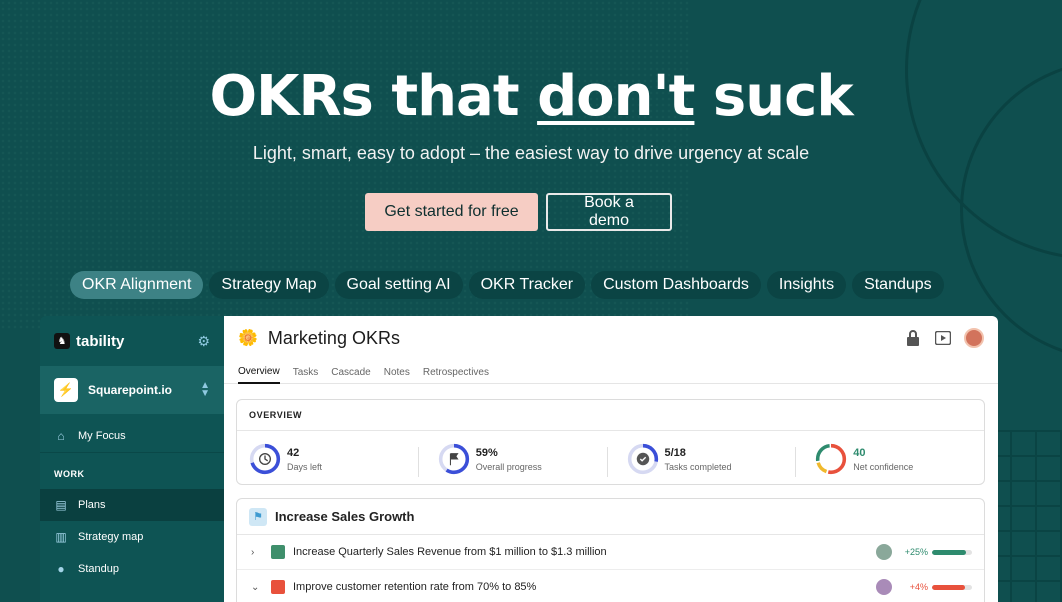  I want to click on objective-title: Increase Sales Growth, so click(345, 516).